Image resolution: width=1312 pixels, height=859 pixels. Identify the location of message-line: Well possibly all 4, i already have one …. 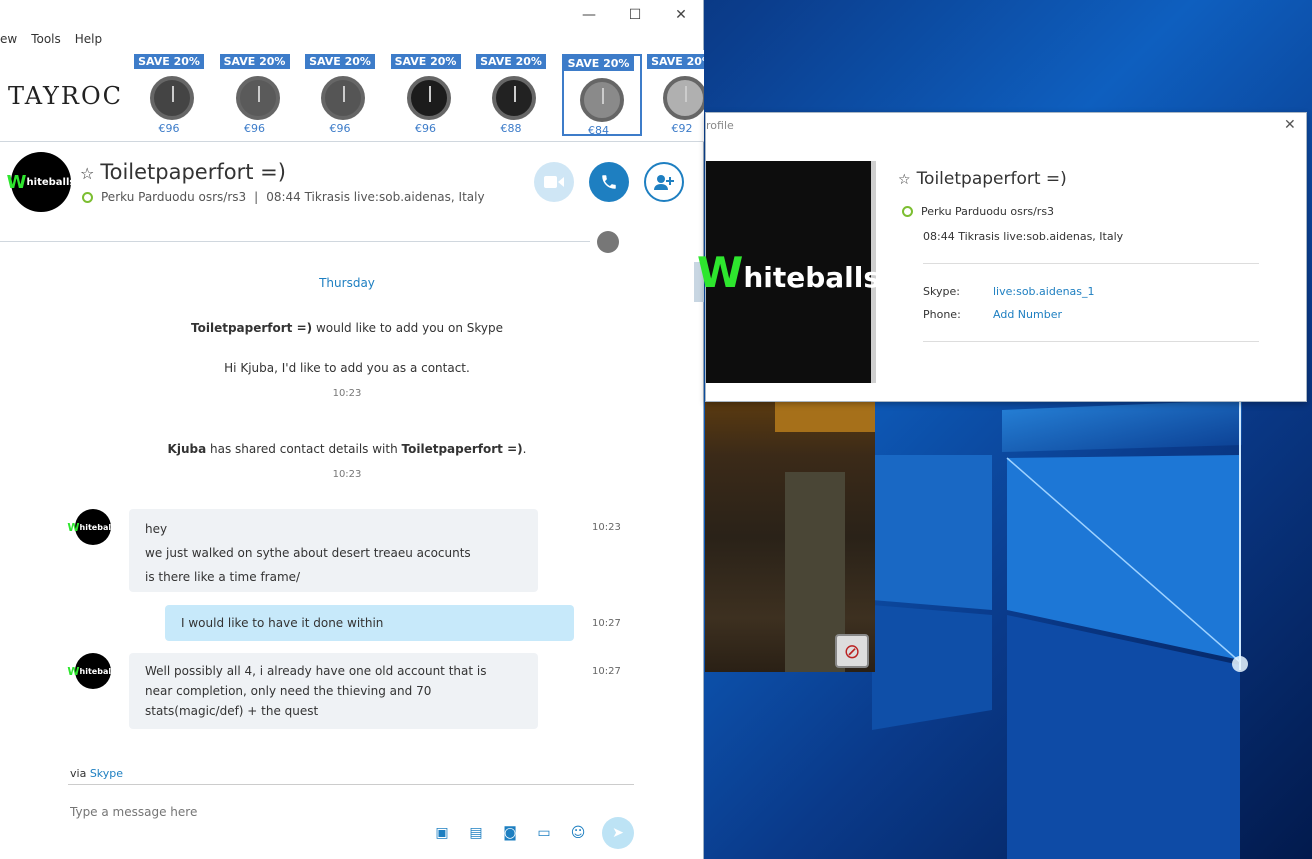
(316, 671).